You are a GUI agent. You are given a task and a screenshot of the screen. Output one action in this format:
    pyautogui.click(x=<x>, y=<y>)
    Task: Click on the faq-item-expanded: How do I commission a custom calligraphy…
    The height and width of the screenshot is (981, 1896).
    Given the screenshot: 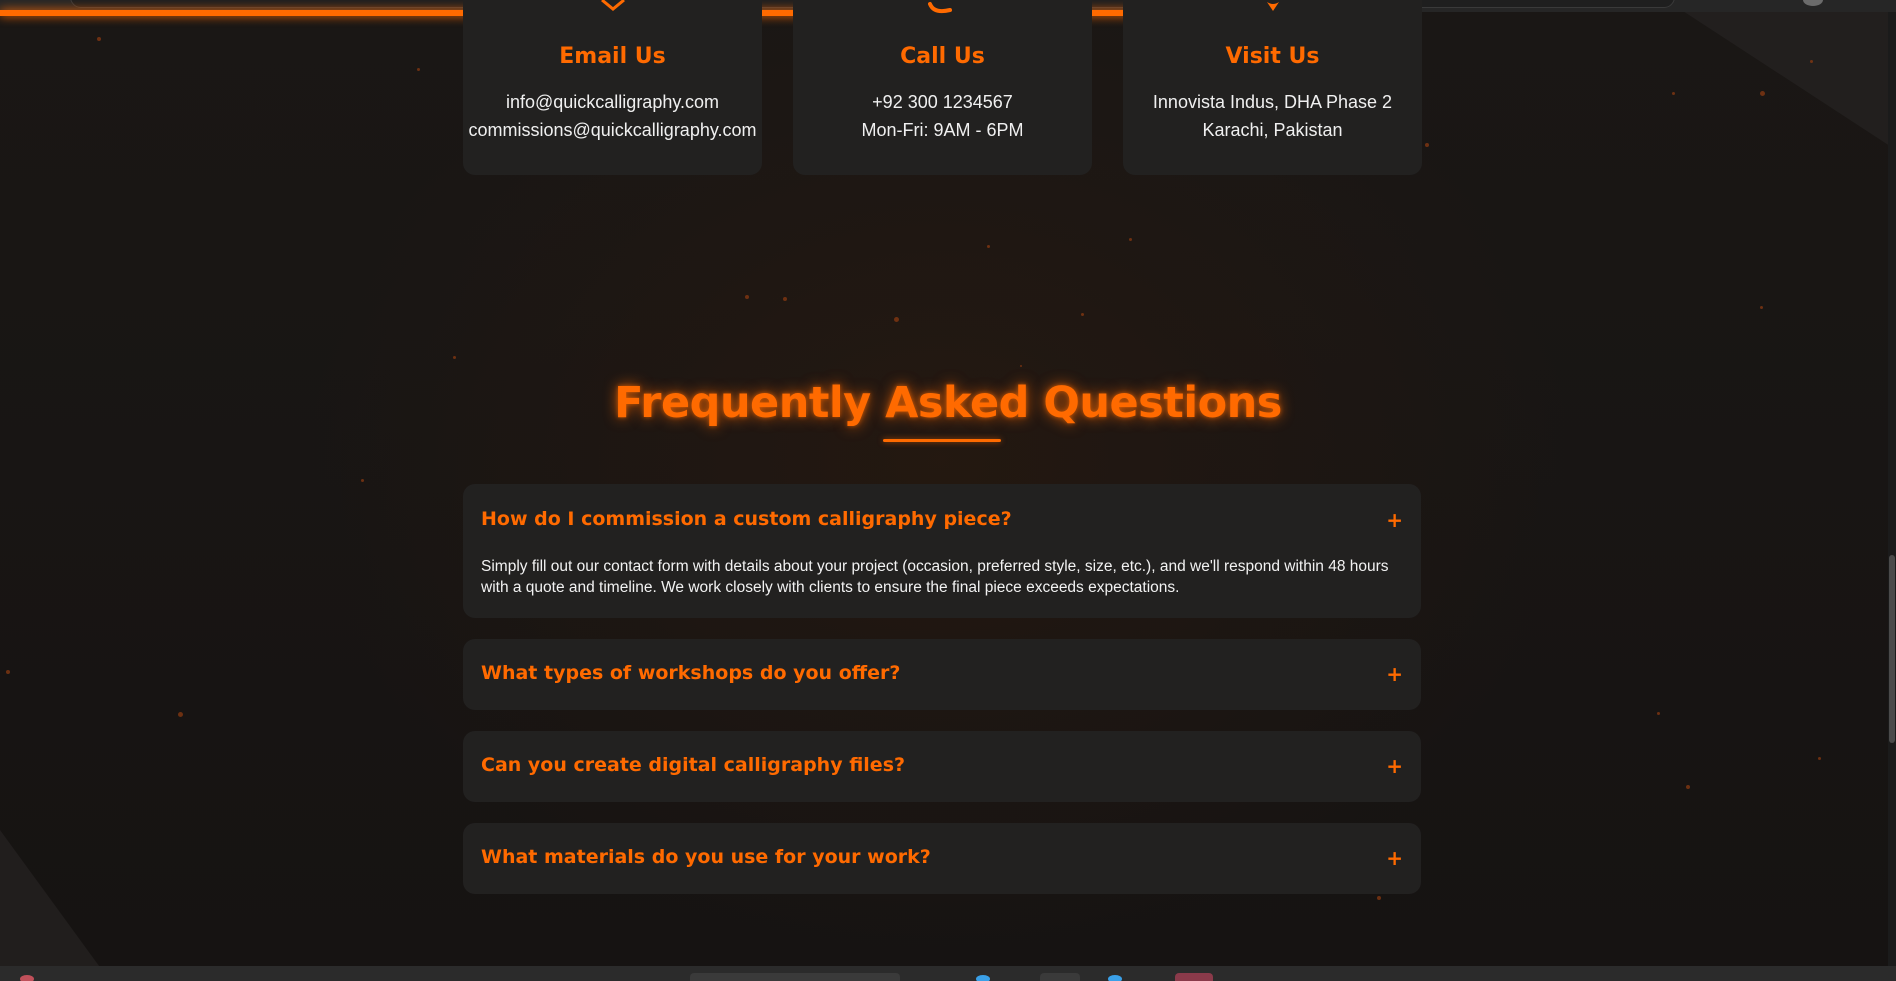 What is the action you would take?
    pyautogui.click(x=942, y=551)
    